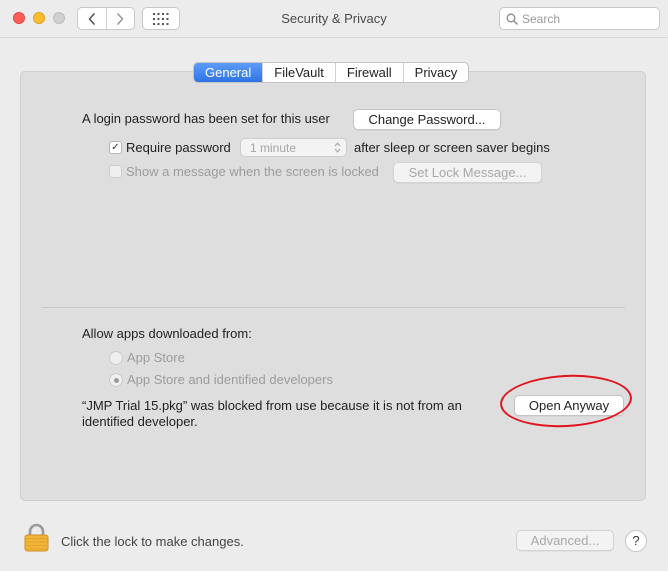 Image resolution: width=668 pixels, height=571 pixels. Describe the element at coordinates (230, 379) in the screenshot. I see `radio-app-store-identified-label: App Store and identified developers` at that location.